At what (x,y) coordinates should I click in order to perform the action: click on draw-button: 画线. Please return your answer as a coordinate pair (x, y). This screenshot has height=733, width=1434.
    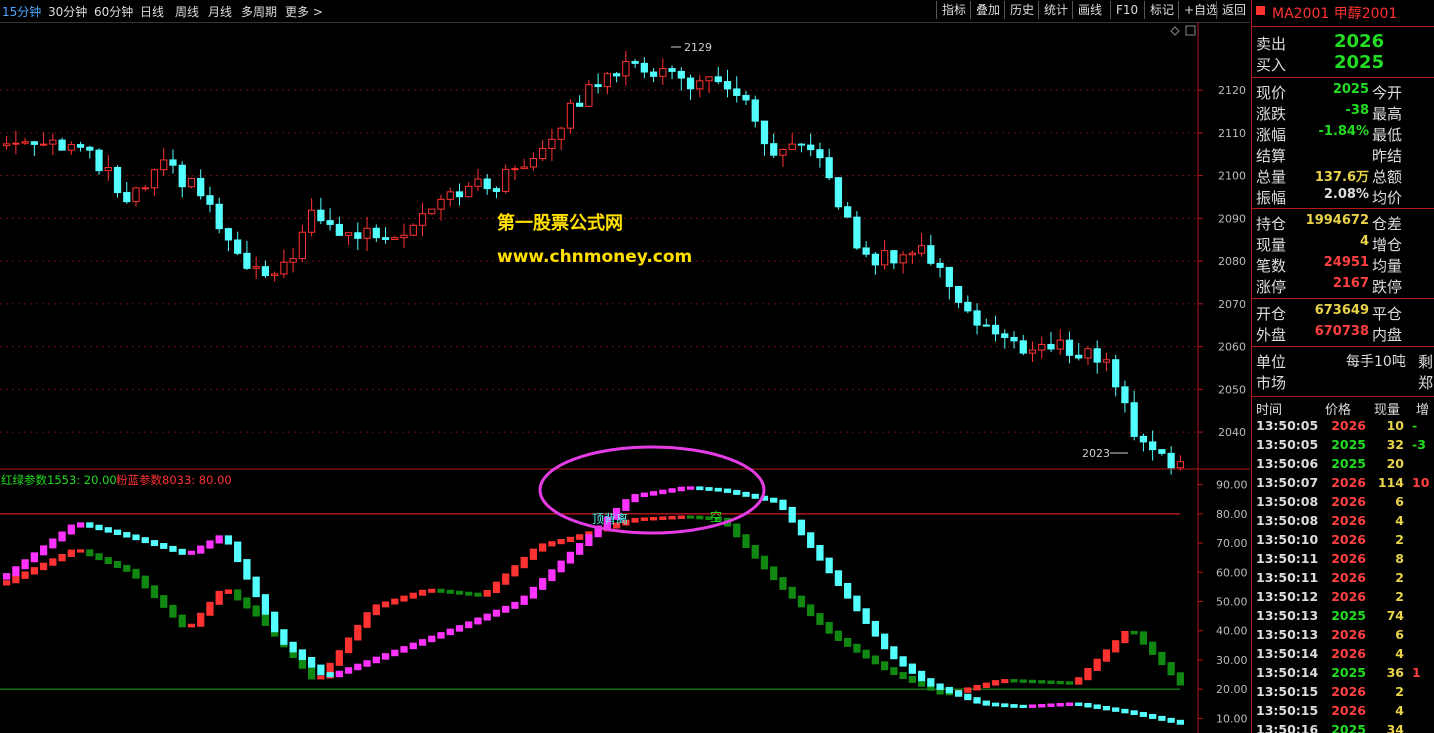
    Looking at the image, I should click on (1089, 10).